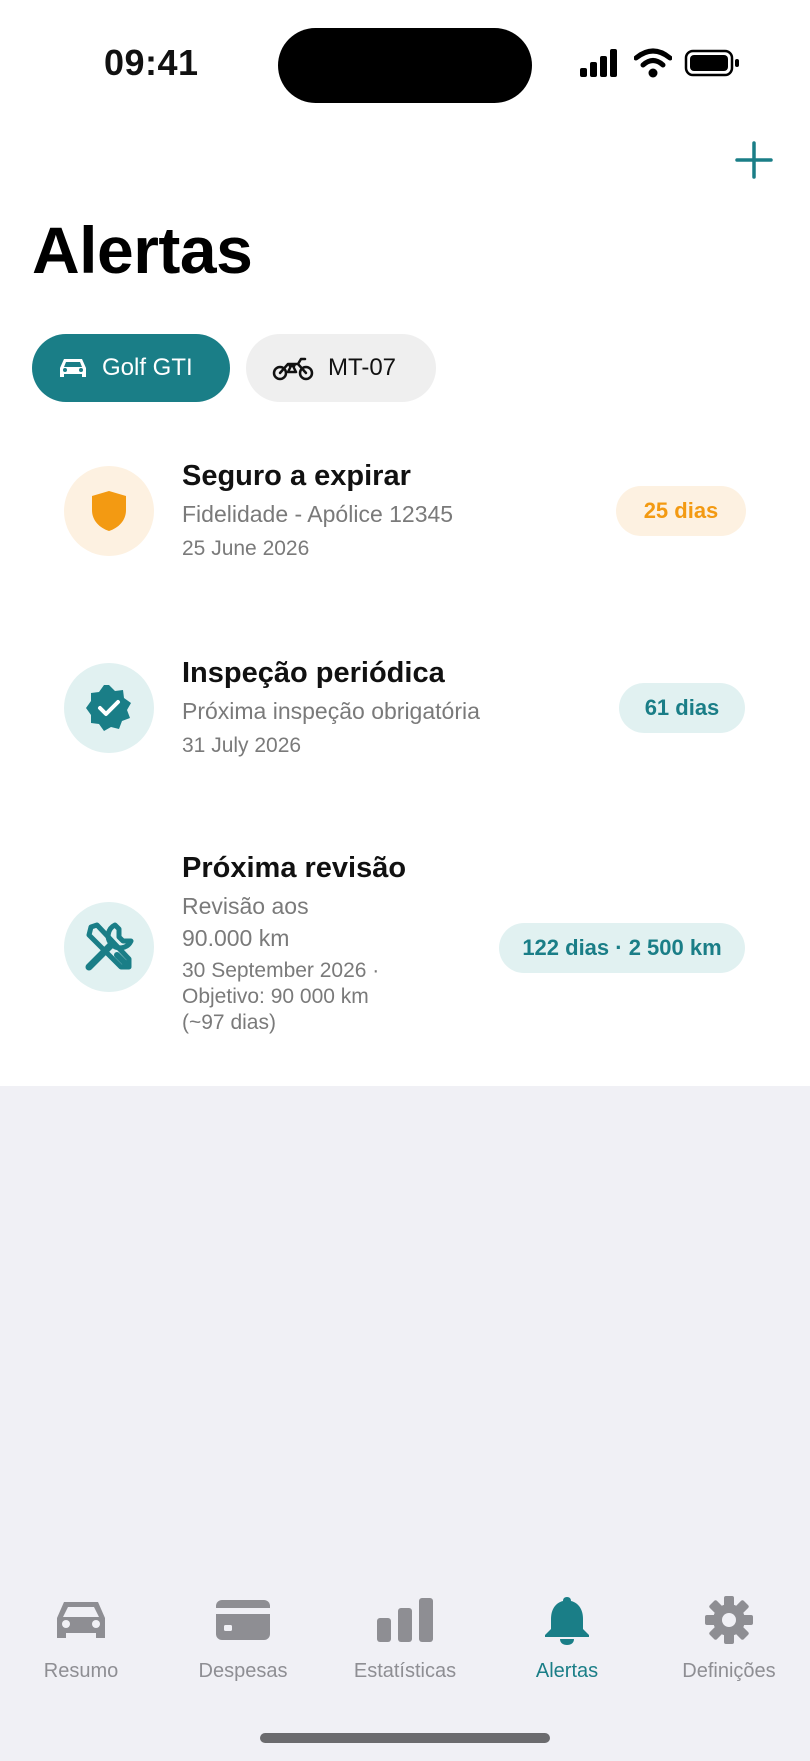  Describe the element at coordinates (243, 1620) in the screenshot. I see `credit-card-icon` at that location.